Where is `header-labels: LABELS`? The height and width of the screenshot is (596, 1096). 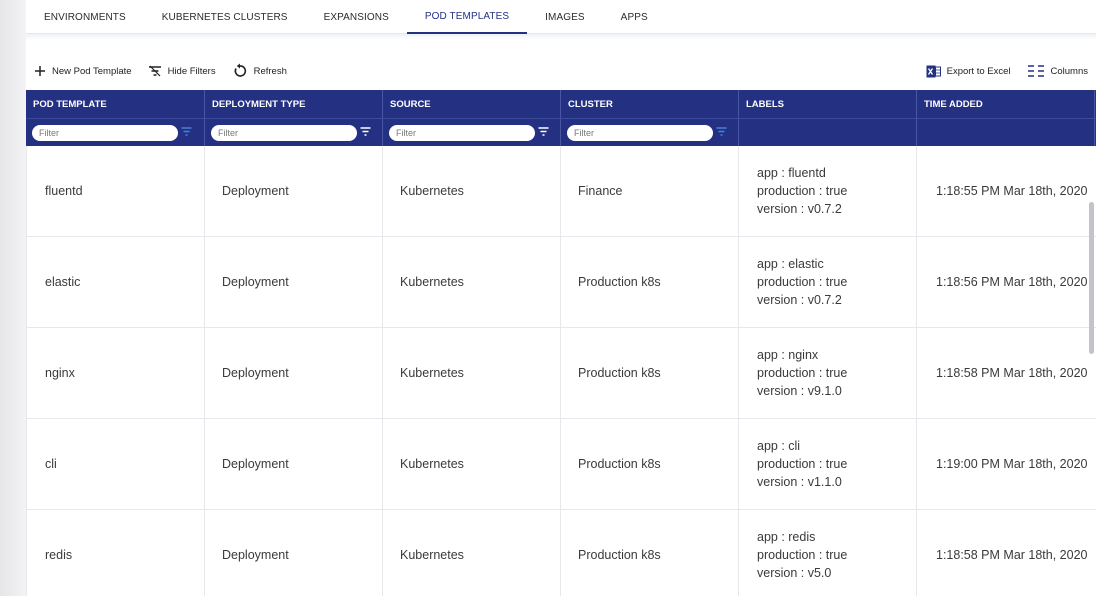 header-labels: LABELS is located at coordinates (828, 104).